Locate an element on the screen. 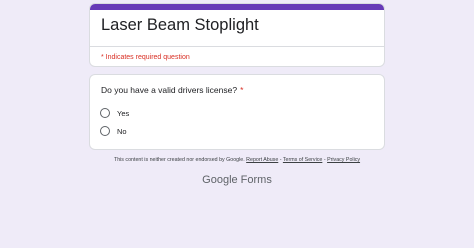  header-divider is located at coordinates (237, 46).